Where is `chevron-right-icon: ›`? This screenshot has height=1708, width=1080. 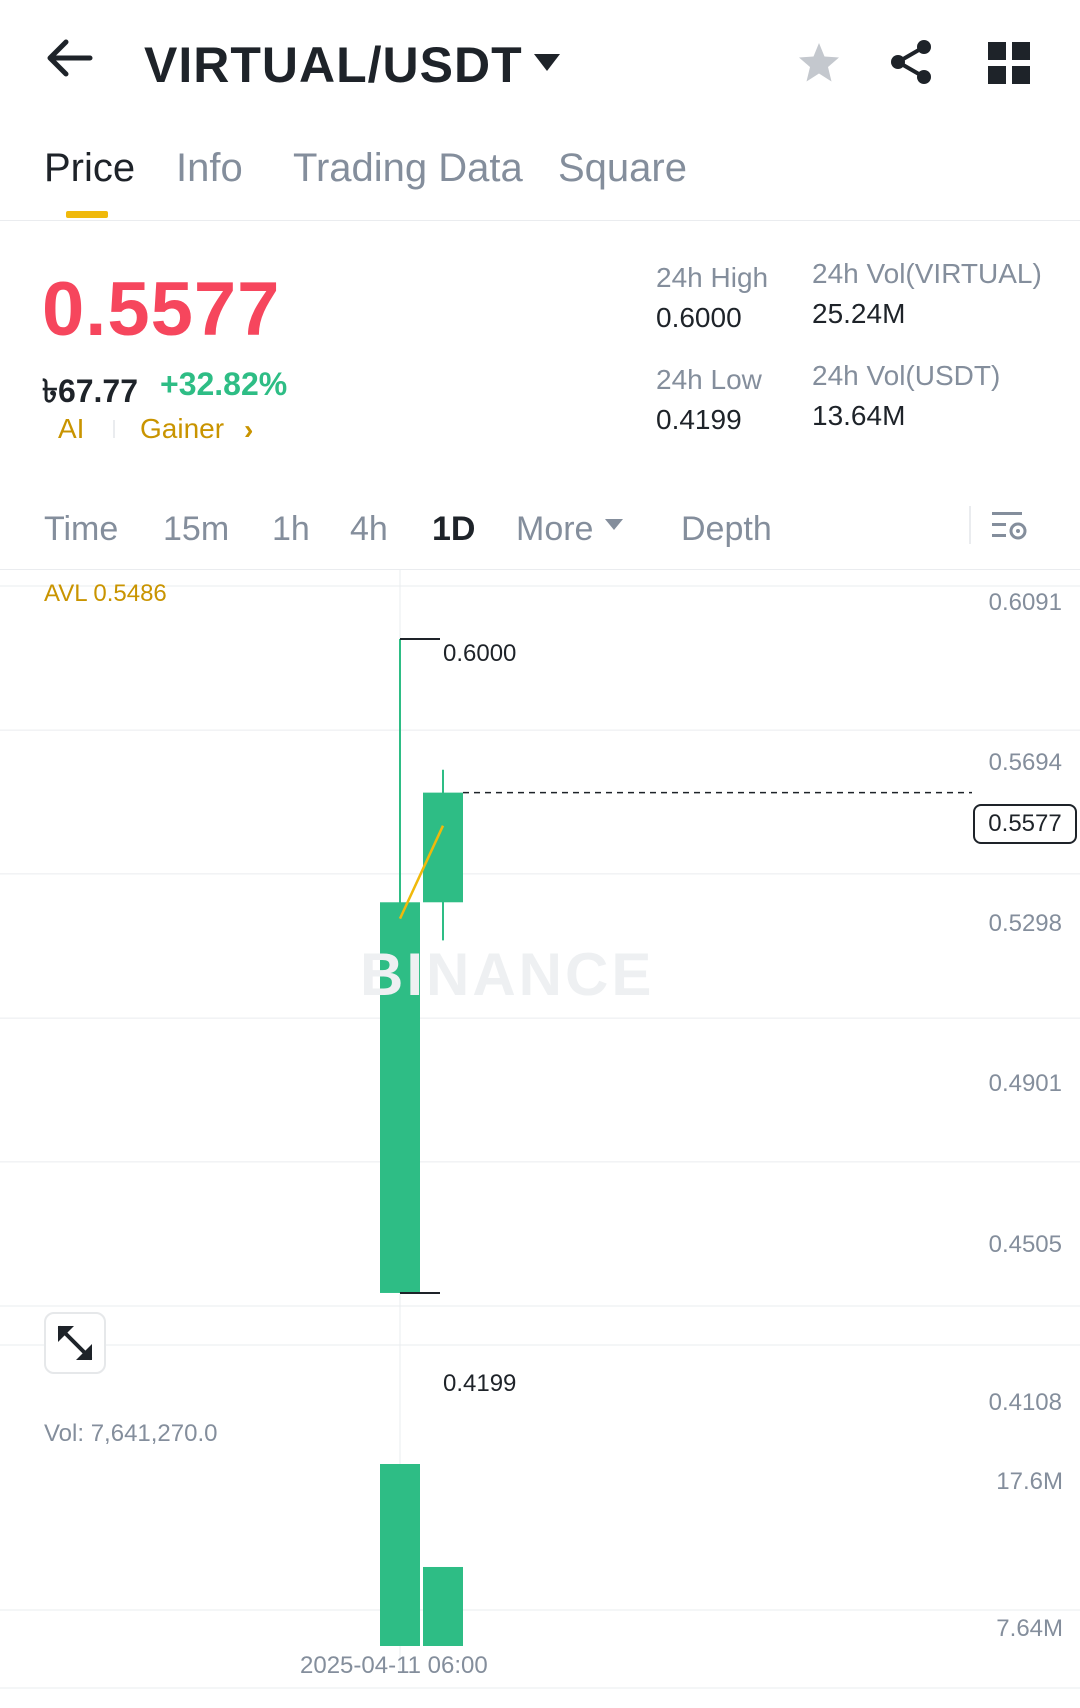
chevron-right-icon: › is located at coordinates (248, 430).